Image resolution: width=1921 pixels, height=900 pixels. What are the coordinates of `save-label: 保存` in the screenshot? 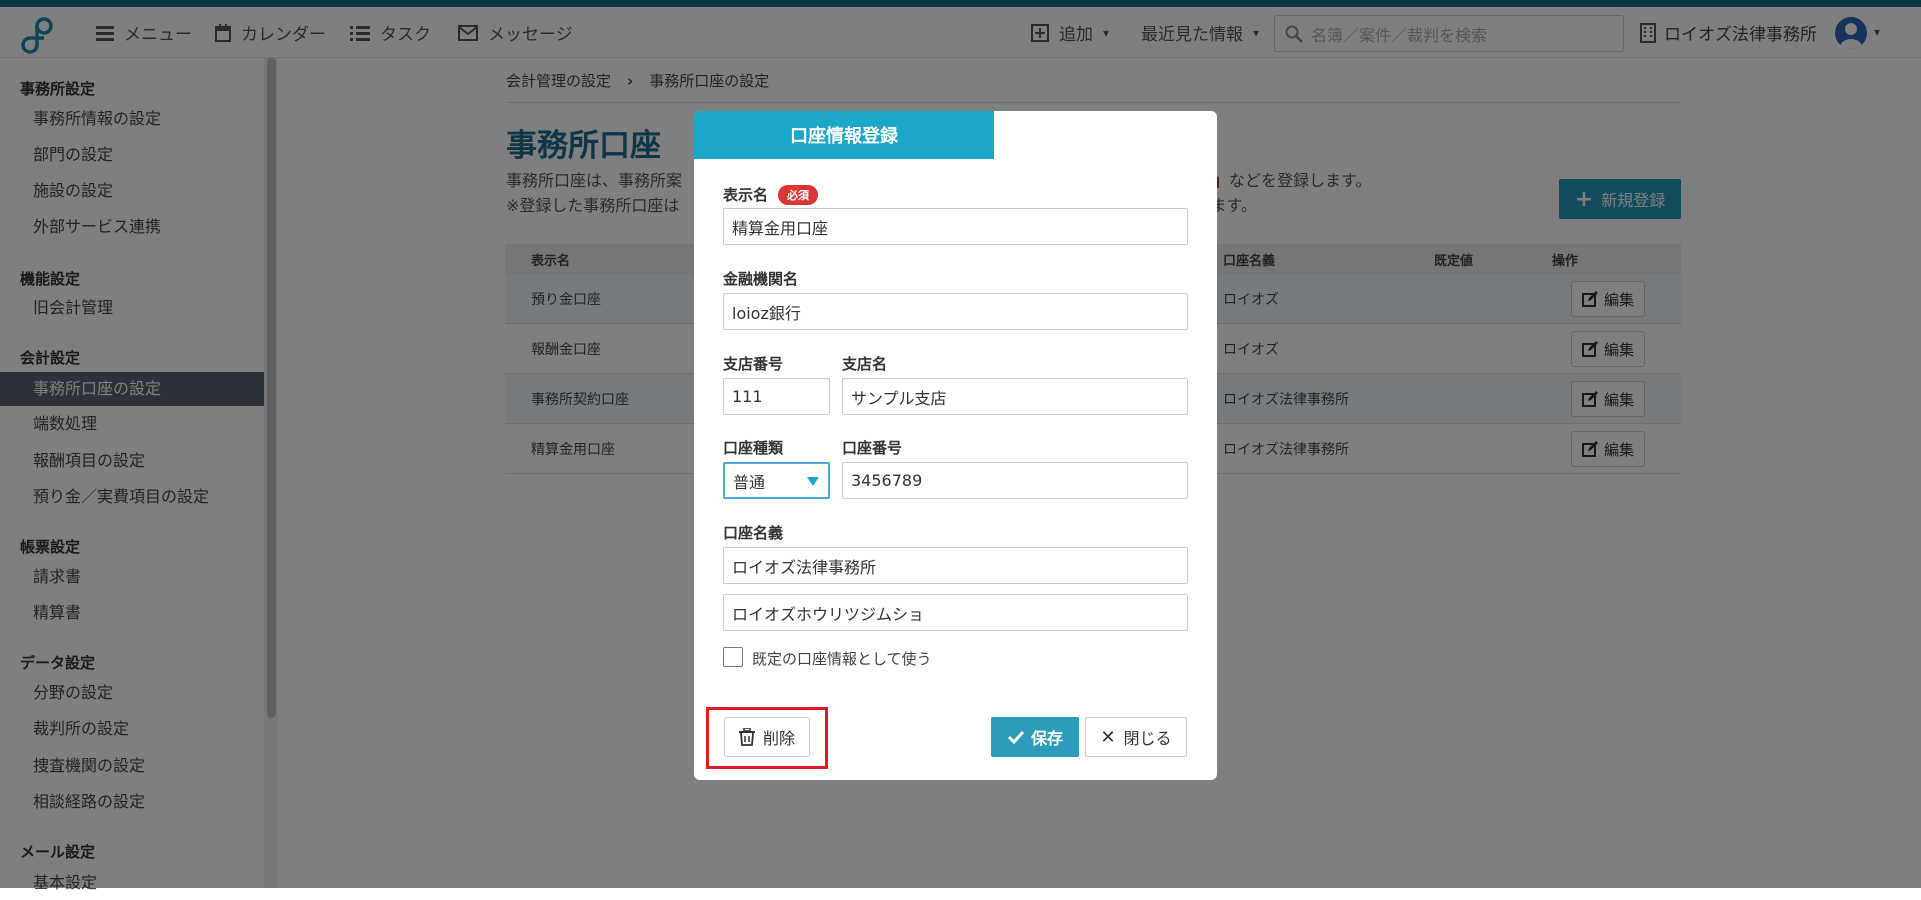 It's located at (1046, 738).